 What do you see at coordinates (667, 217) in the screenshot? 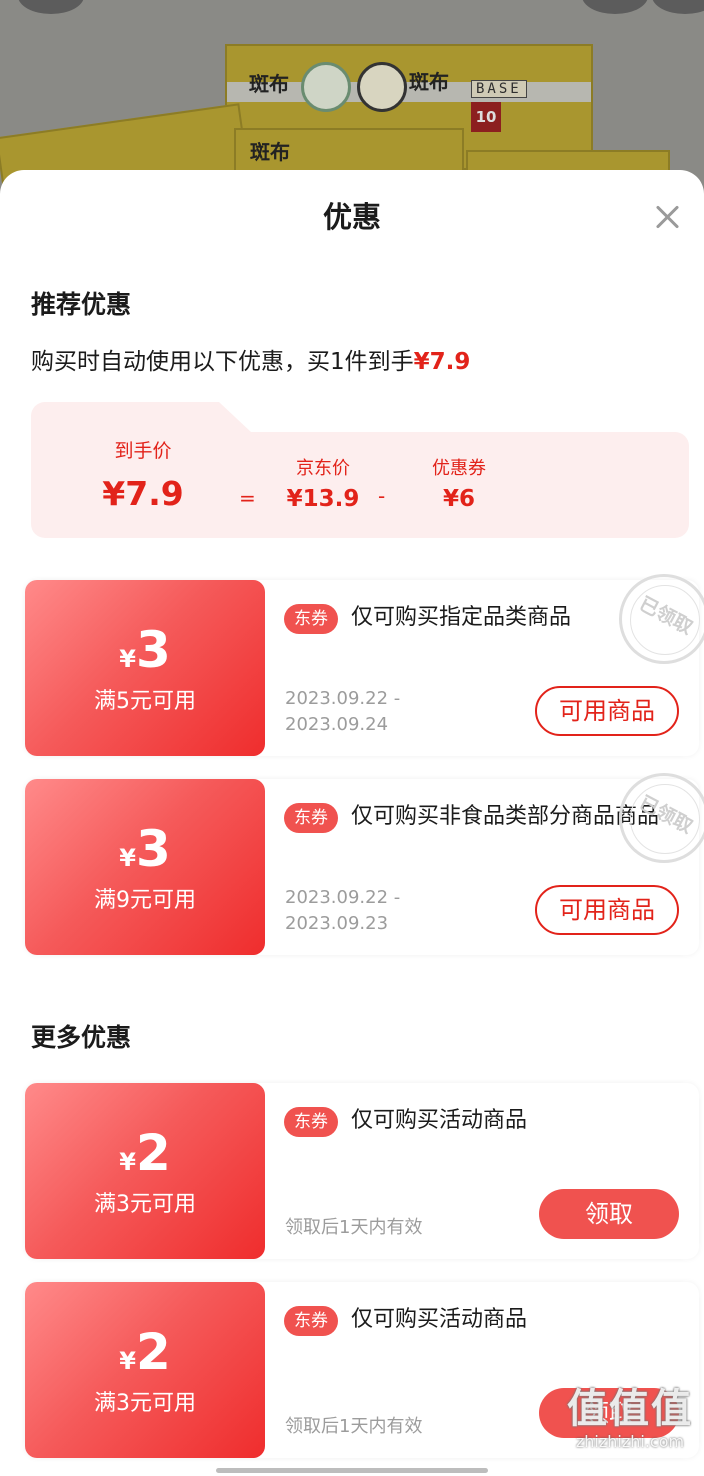
I see `close-icon` at bounding box center [667, 217].